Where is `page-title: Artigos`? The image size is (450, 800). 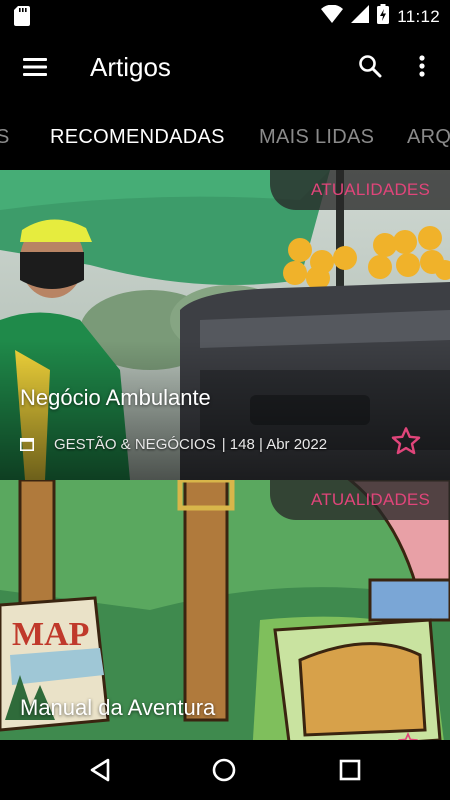 page-title: Artigos is located at coordinates (130, 67).